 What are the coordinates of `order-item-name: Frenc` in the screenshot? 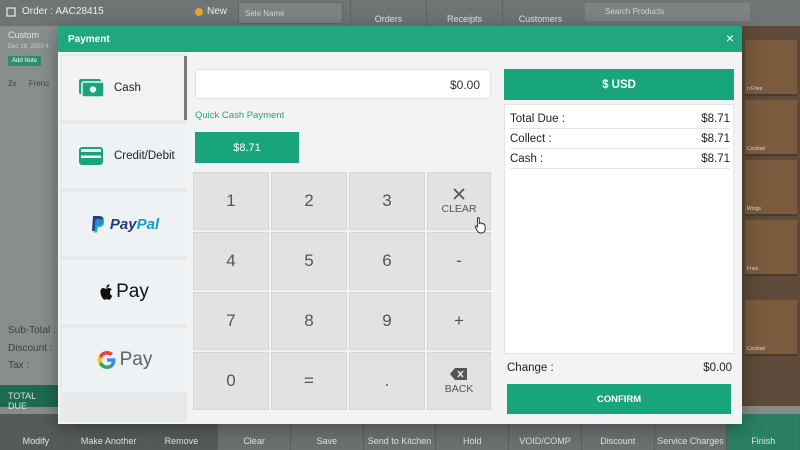 It's located at (39, 83).